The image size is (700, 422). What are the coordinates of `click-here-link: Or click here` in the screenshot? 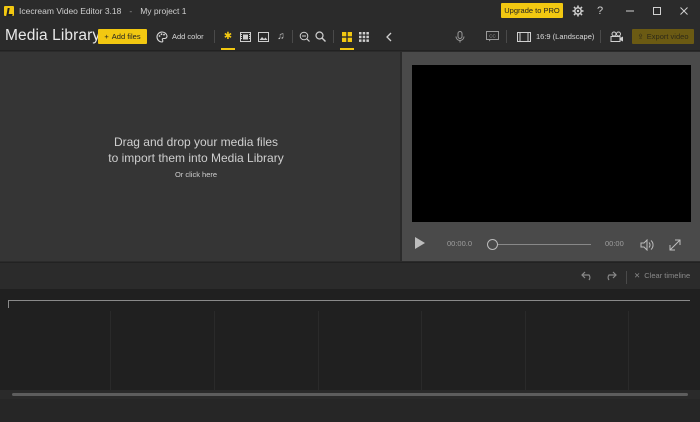 It's located at (196, 174).